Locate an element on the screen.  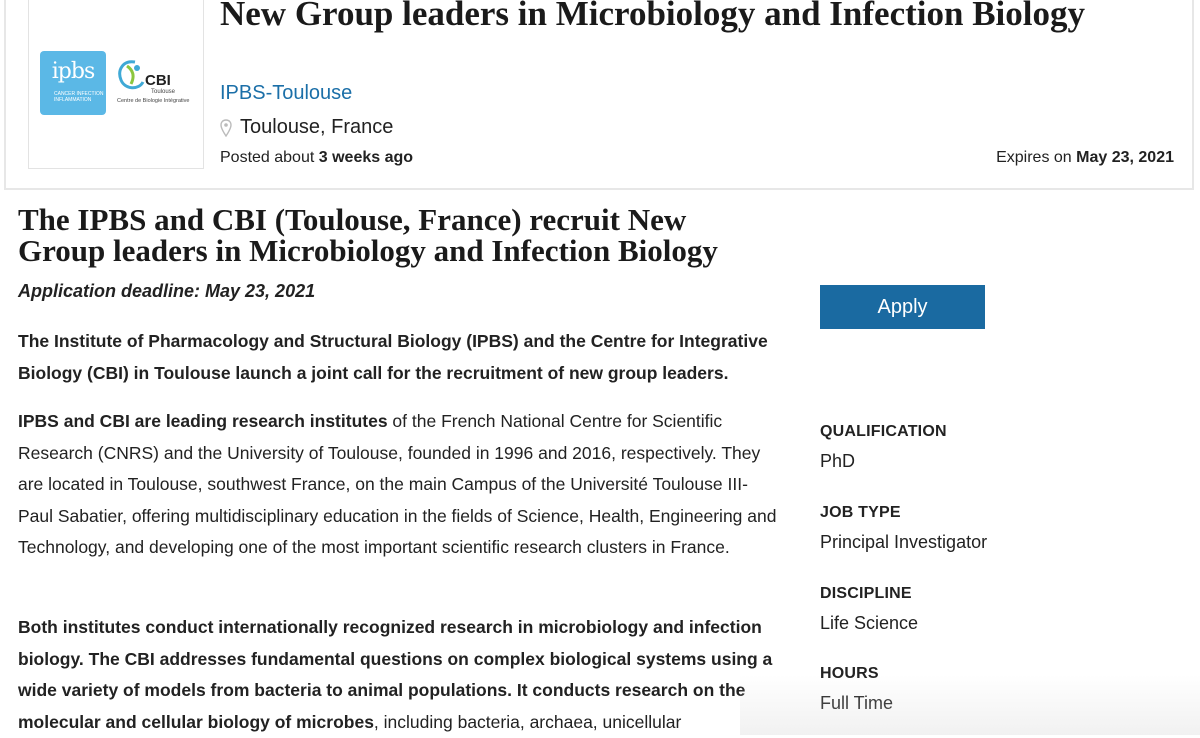
job-type-info: JOB TYPE Principal Investigator is located at coordinates (903, 528).